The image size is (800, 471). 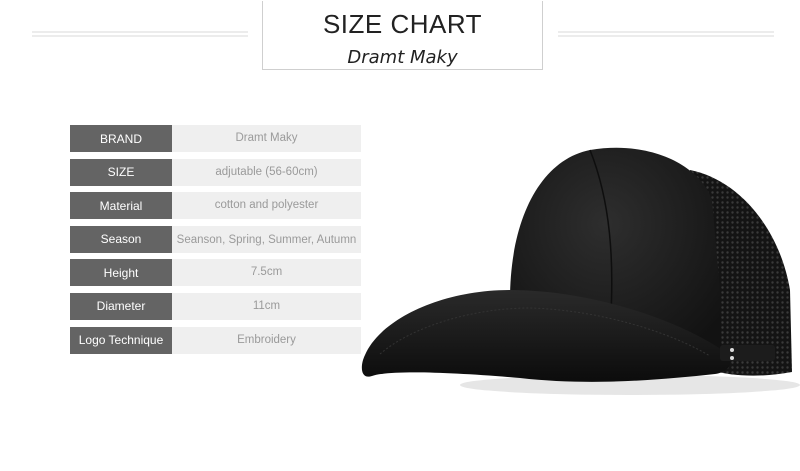 What do you see at coordinates (402, 24) in the screenshot?
I see `page-title: SIZE CHART` at bounding box center [402, 24].